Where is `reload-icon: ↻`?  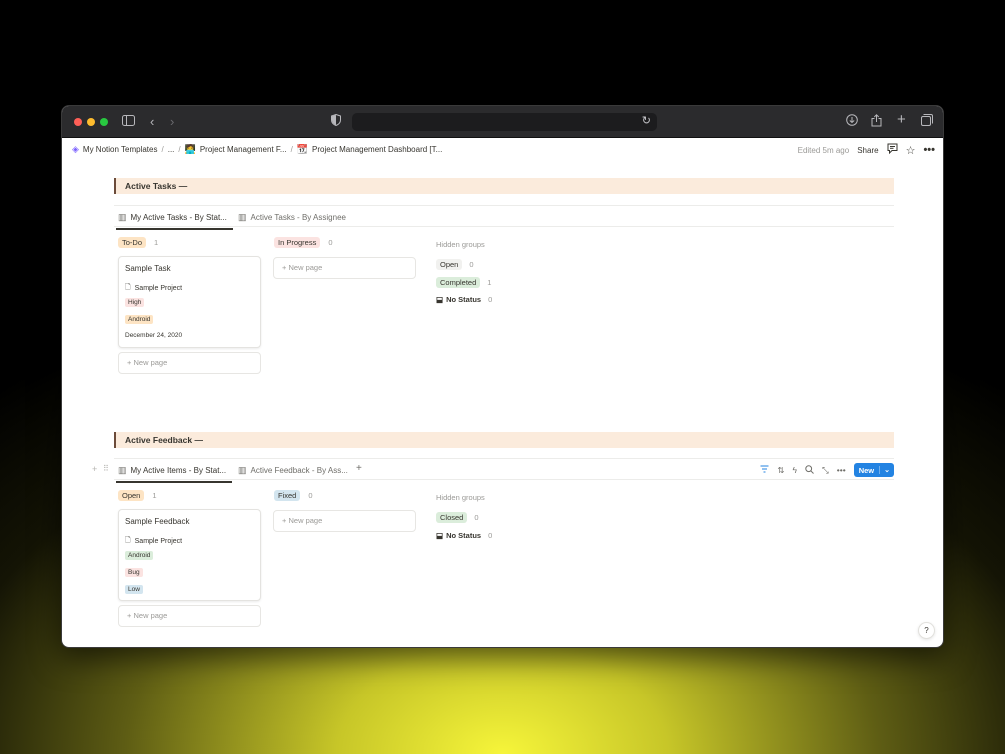 reload-icon: ↻ is located at coordinates (646, 120).